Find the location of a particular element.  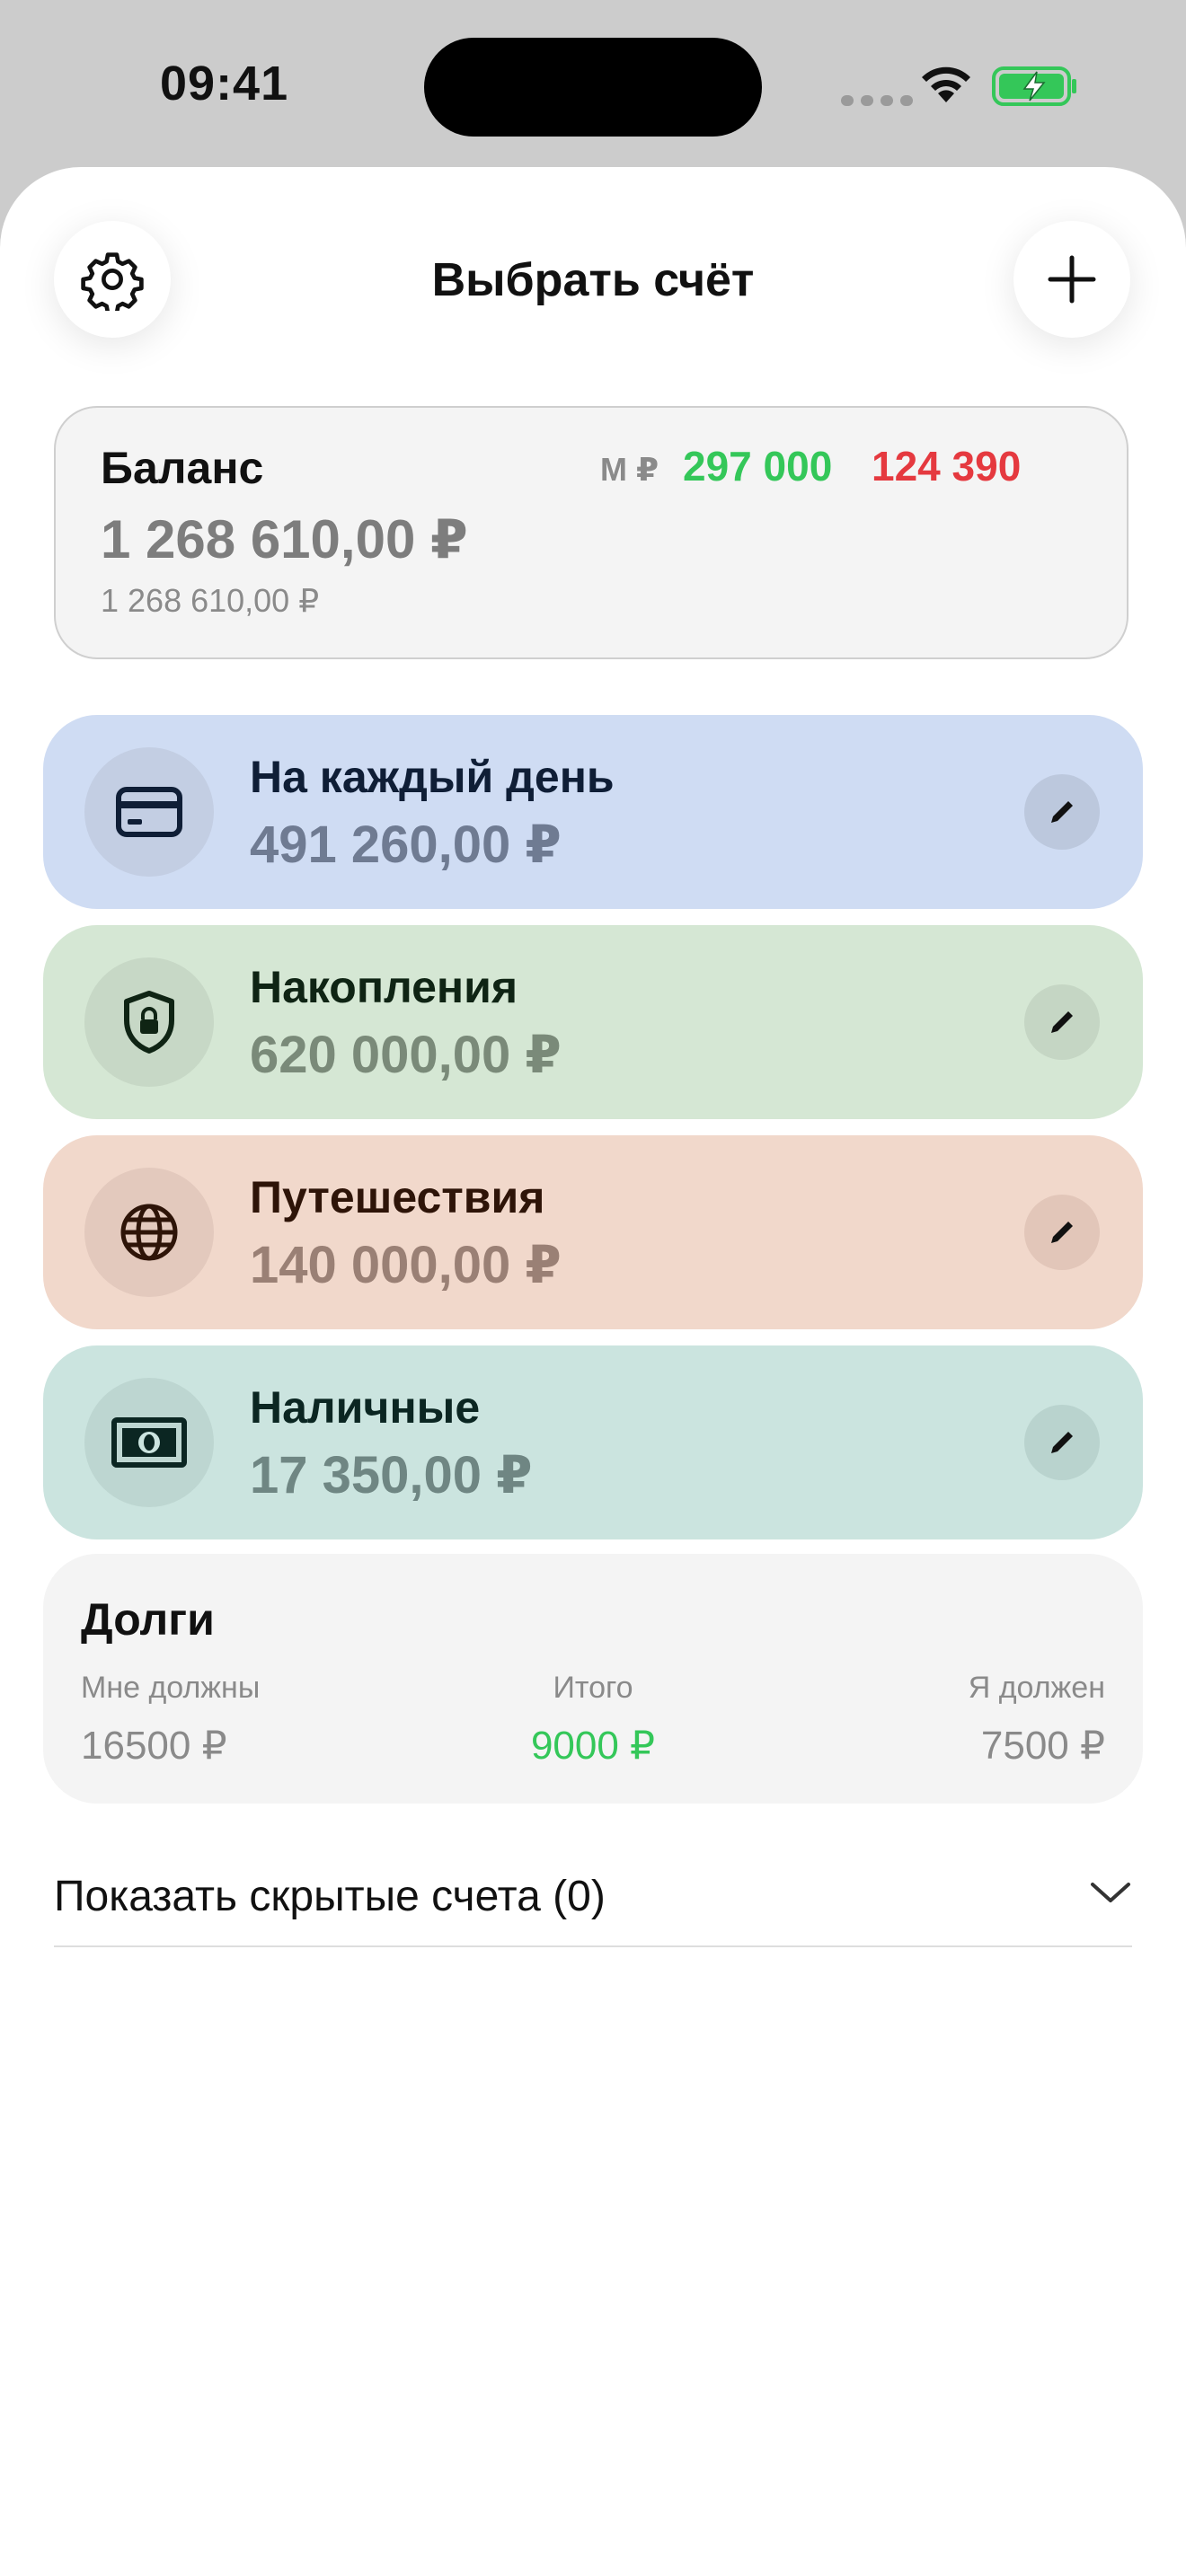

shield-lock-icon is located at coordinates (149, 1022).